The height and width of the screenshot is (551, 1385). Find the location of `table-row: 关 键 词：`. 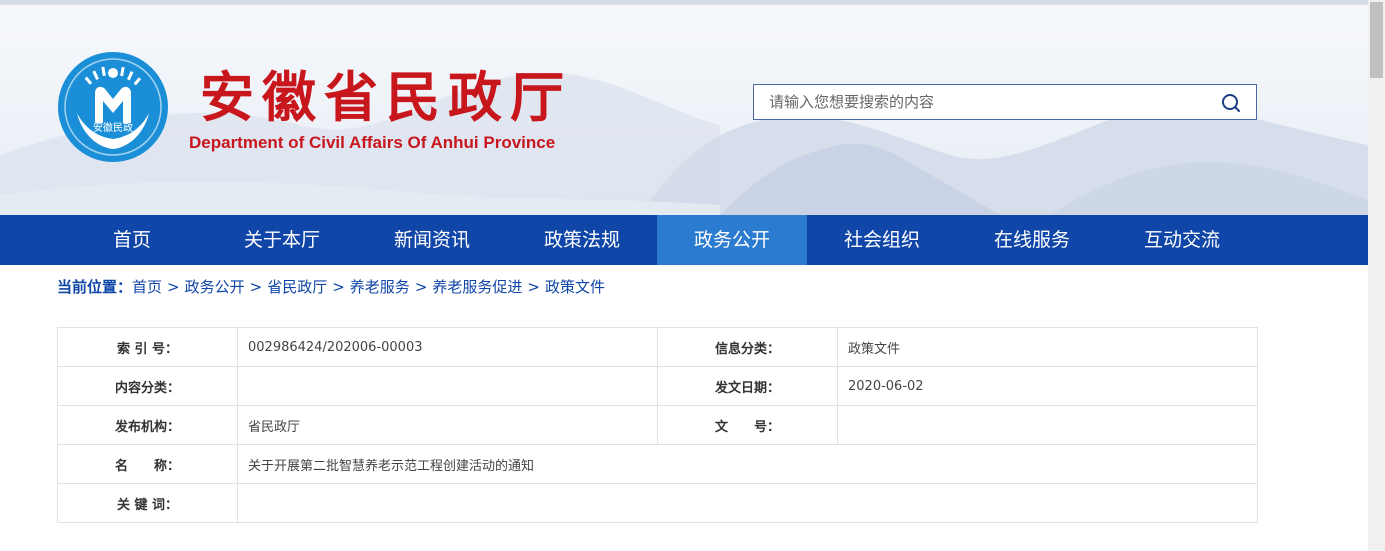

table-row: 关 键 词： is located at coordinates (657, 503).